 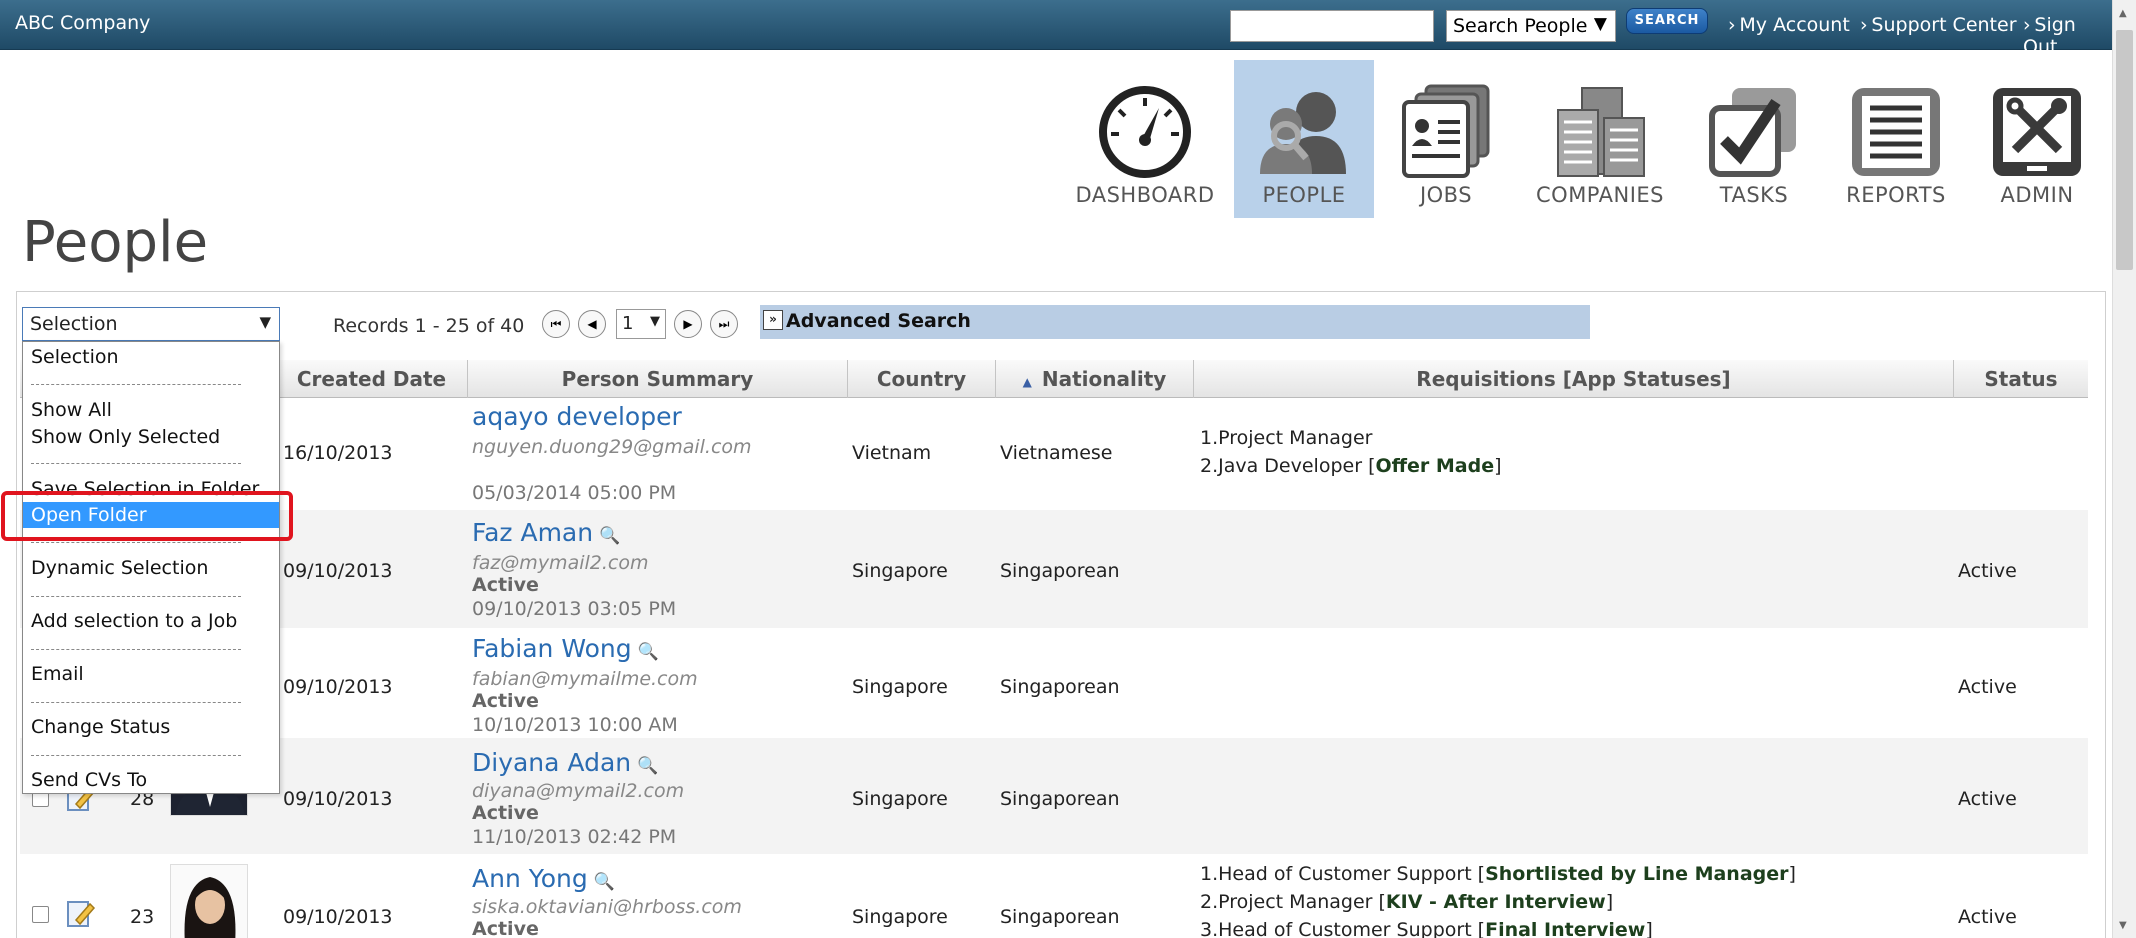 I want to click on col-created-date: Created Date, so click(x=372, y=379).